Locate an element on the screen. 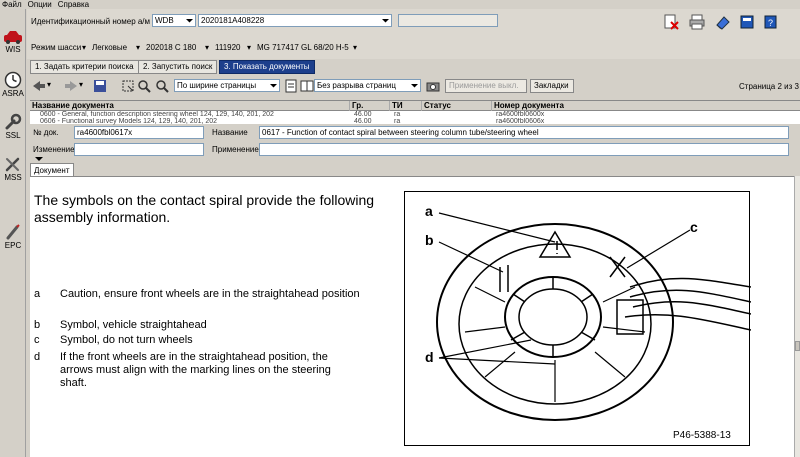  legend-text: Symbol, do not turn wheels is located at coordinates (126, 340).